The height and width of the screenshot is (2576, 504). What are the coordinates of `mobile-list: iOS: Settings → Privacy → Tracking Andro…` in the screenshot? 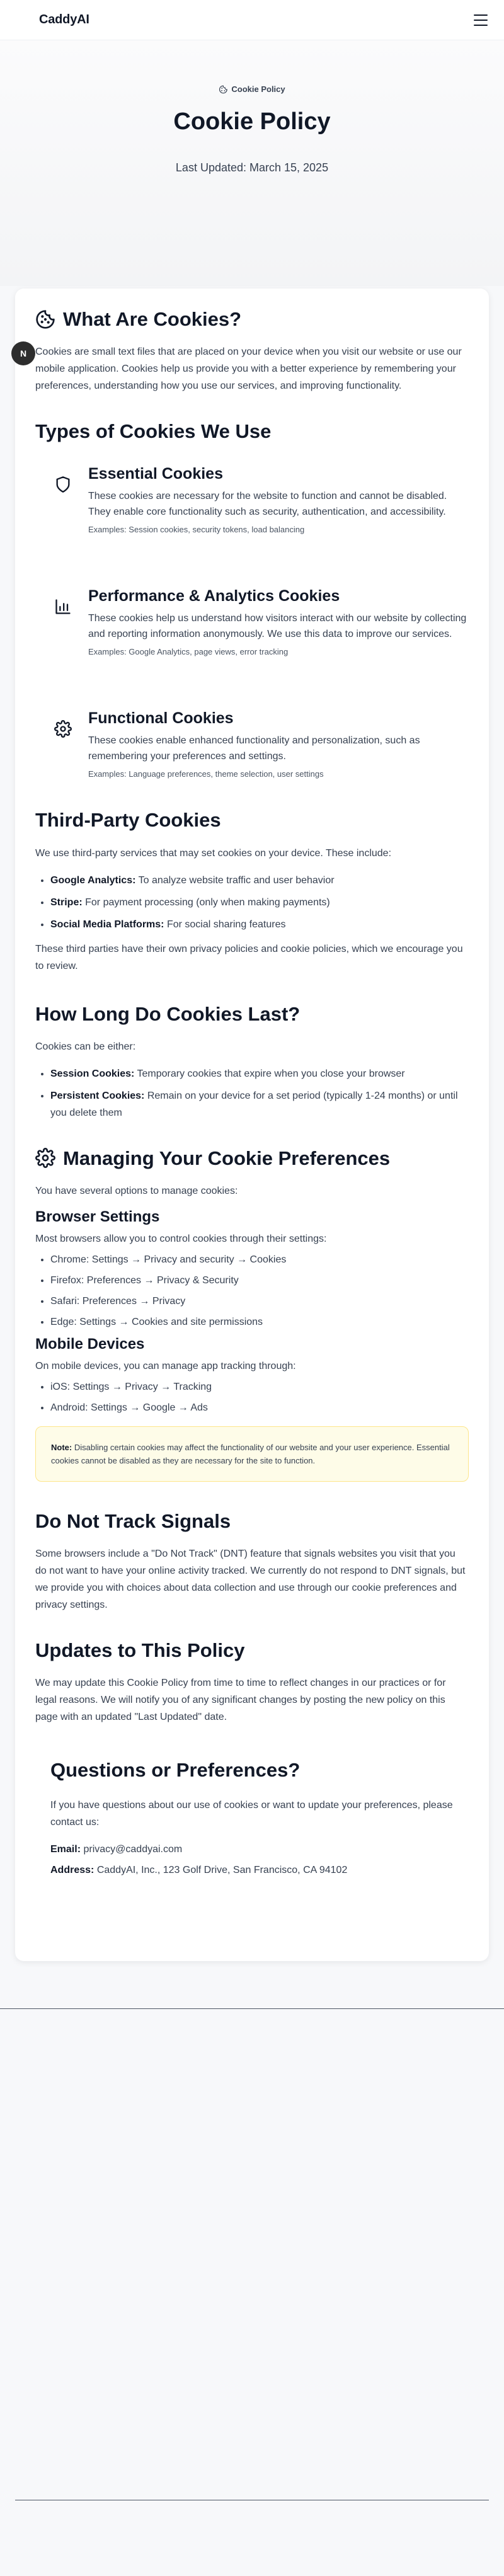 It's located at (252, 1397).